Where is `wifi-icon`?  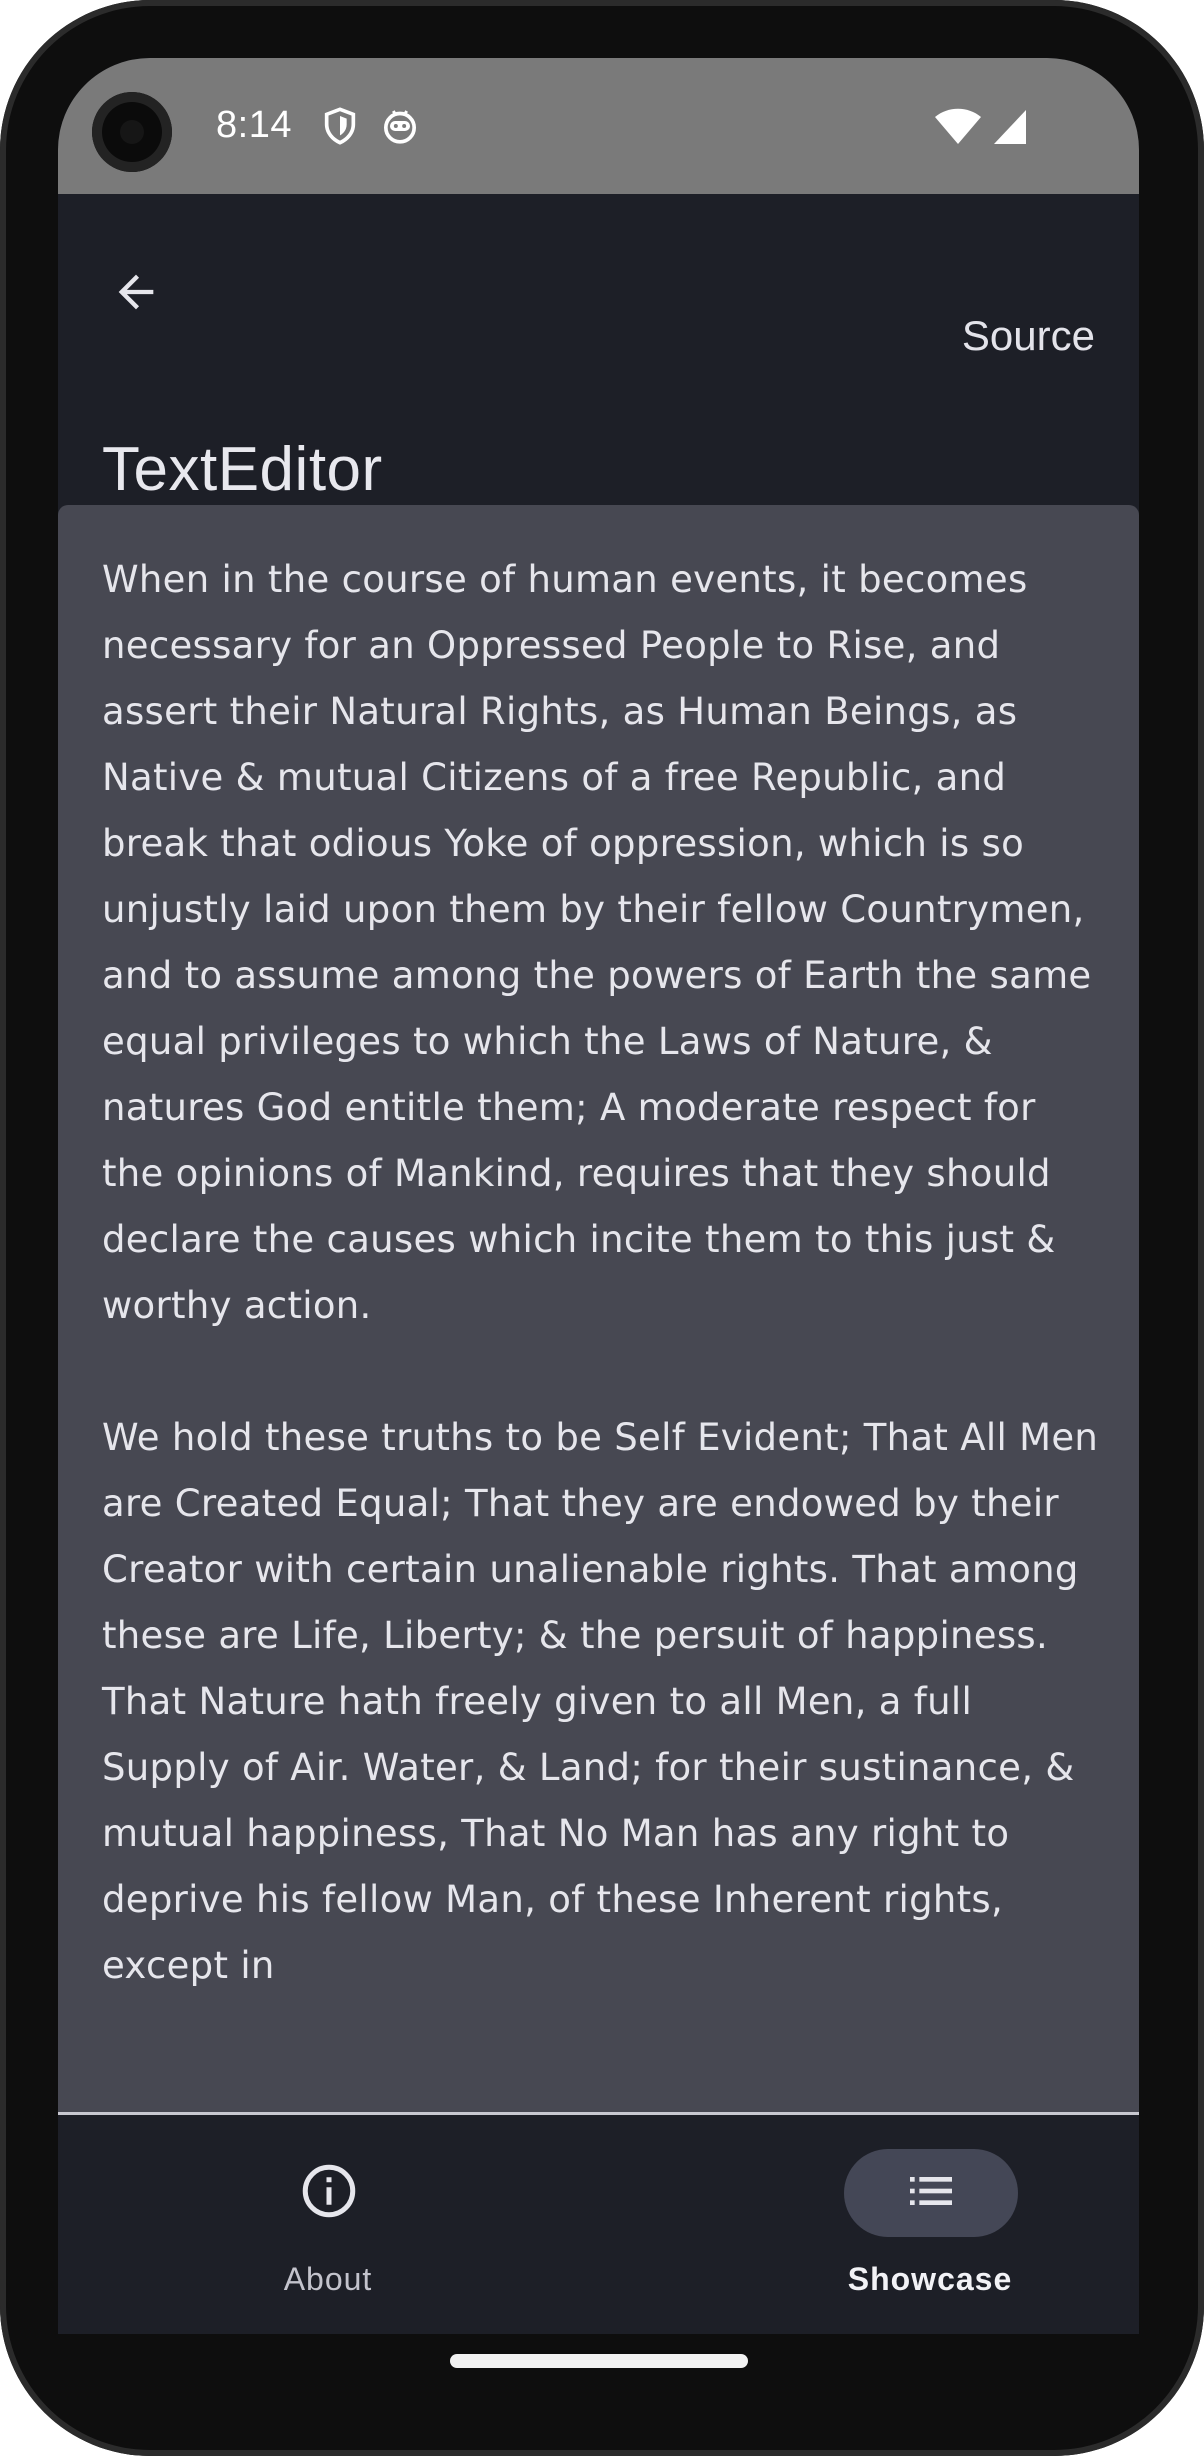 wifi-icon is located at coordinates (958, 126).